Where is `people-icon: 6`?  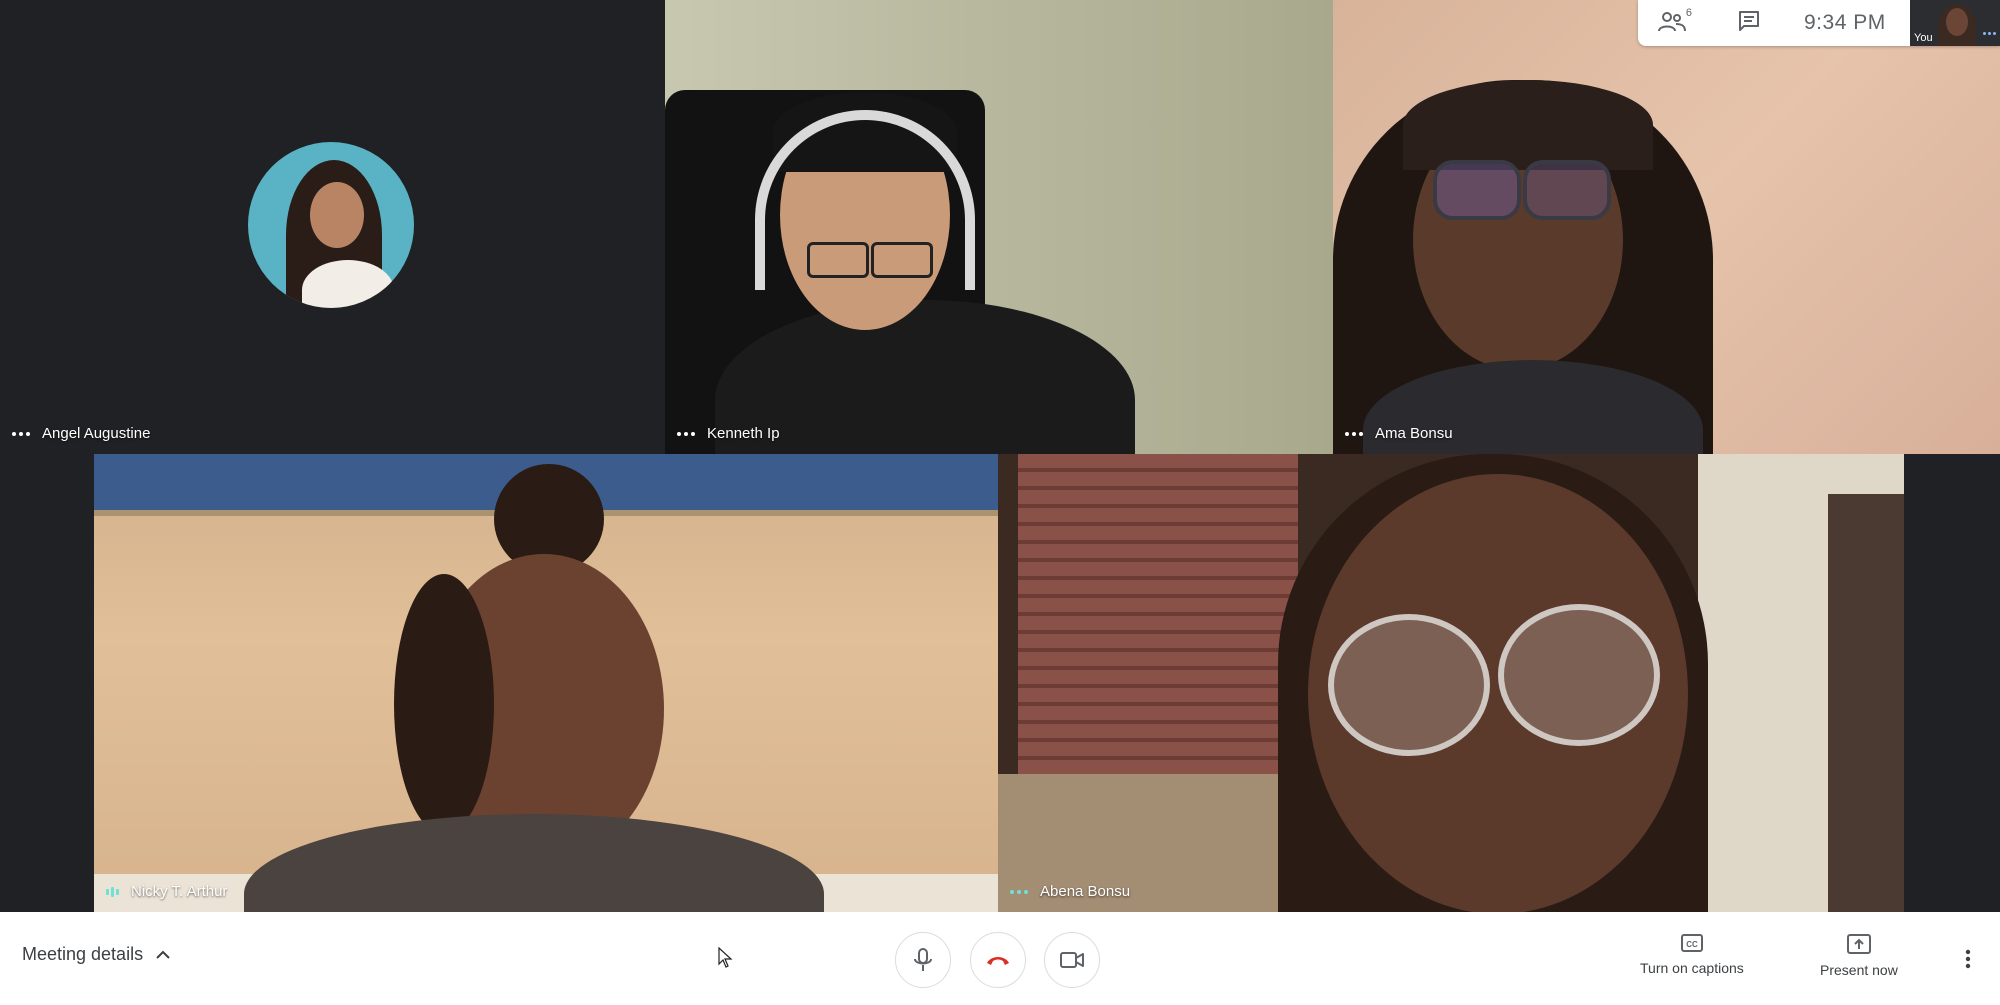
people-icon: 6 is located at coordinates (1675, 21).